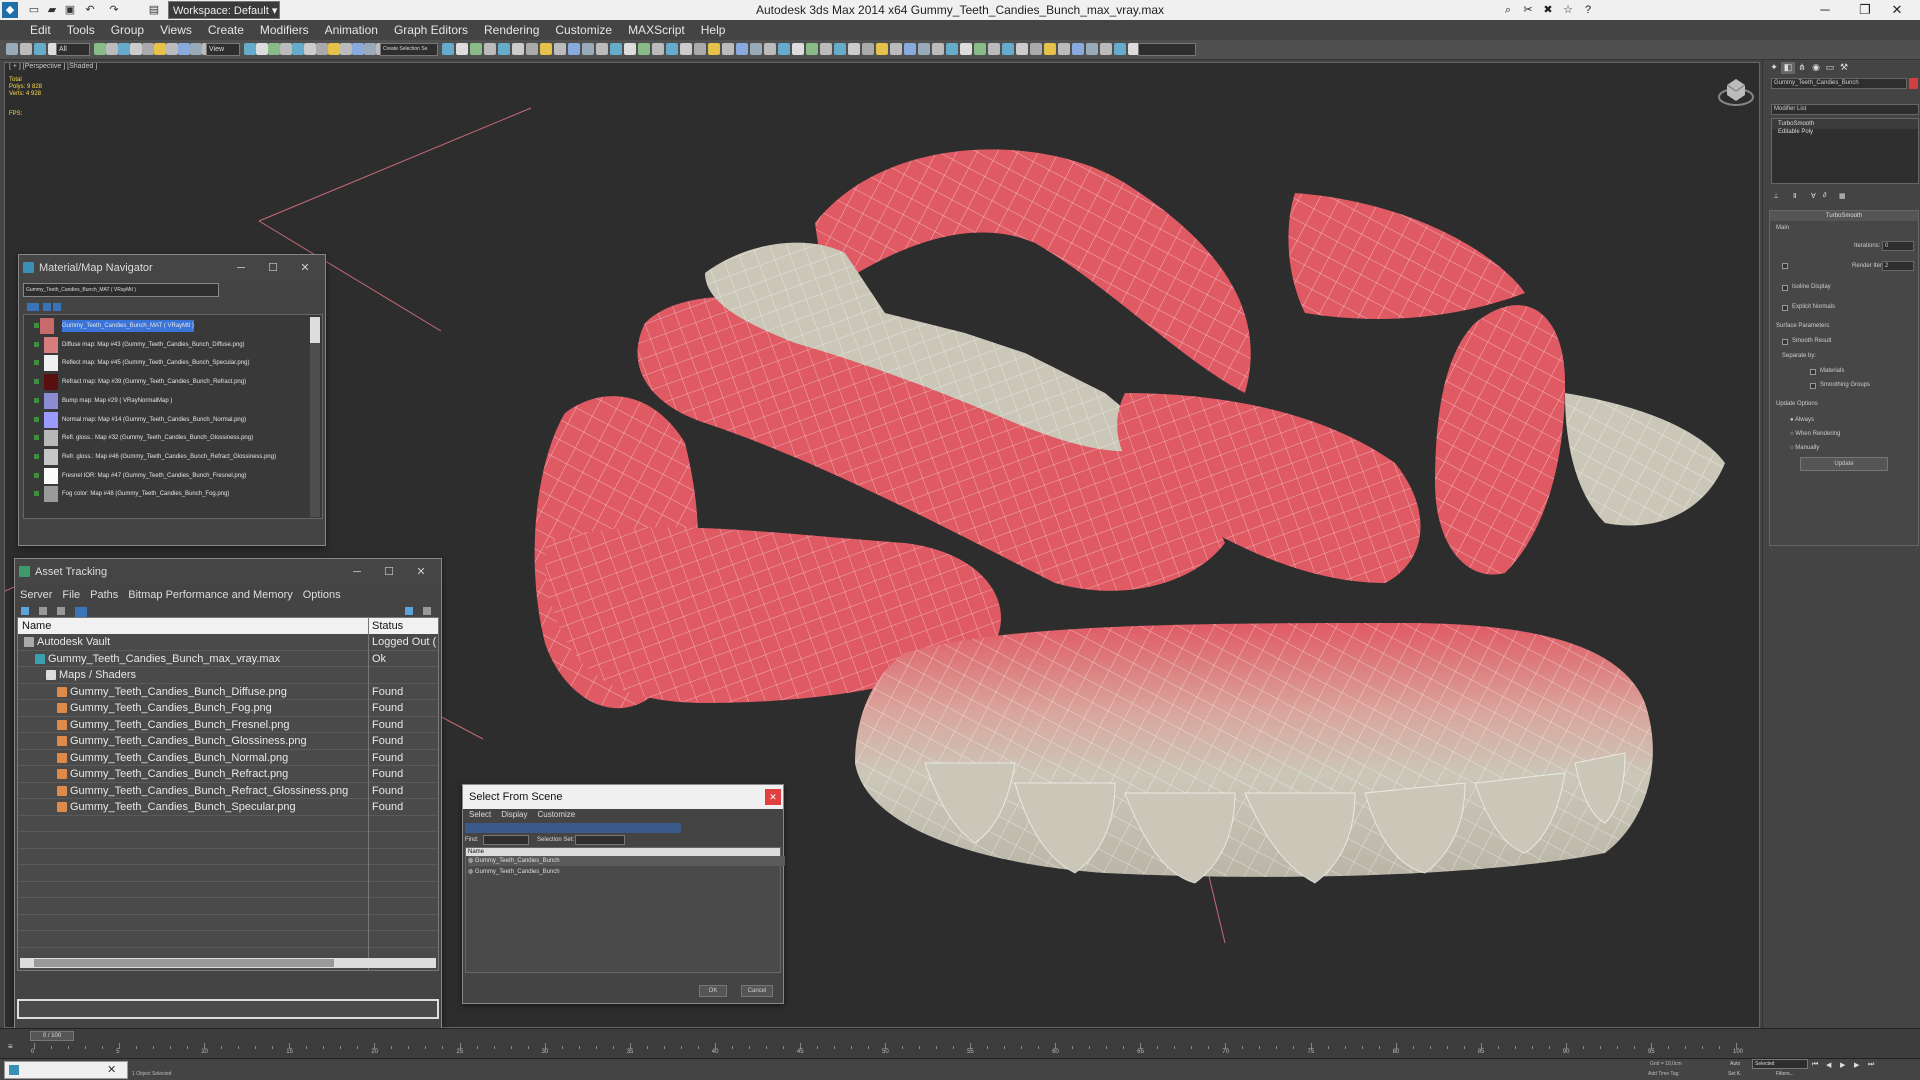 The image size is (1920, 1080). What do you see at coordinates (1588, 10) in the screenshot?
I see `help-icon: ?` at bounding box center [1588, 10].